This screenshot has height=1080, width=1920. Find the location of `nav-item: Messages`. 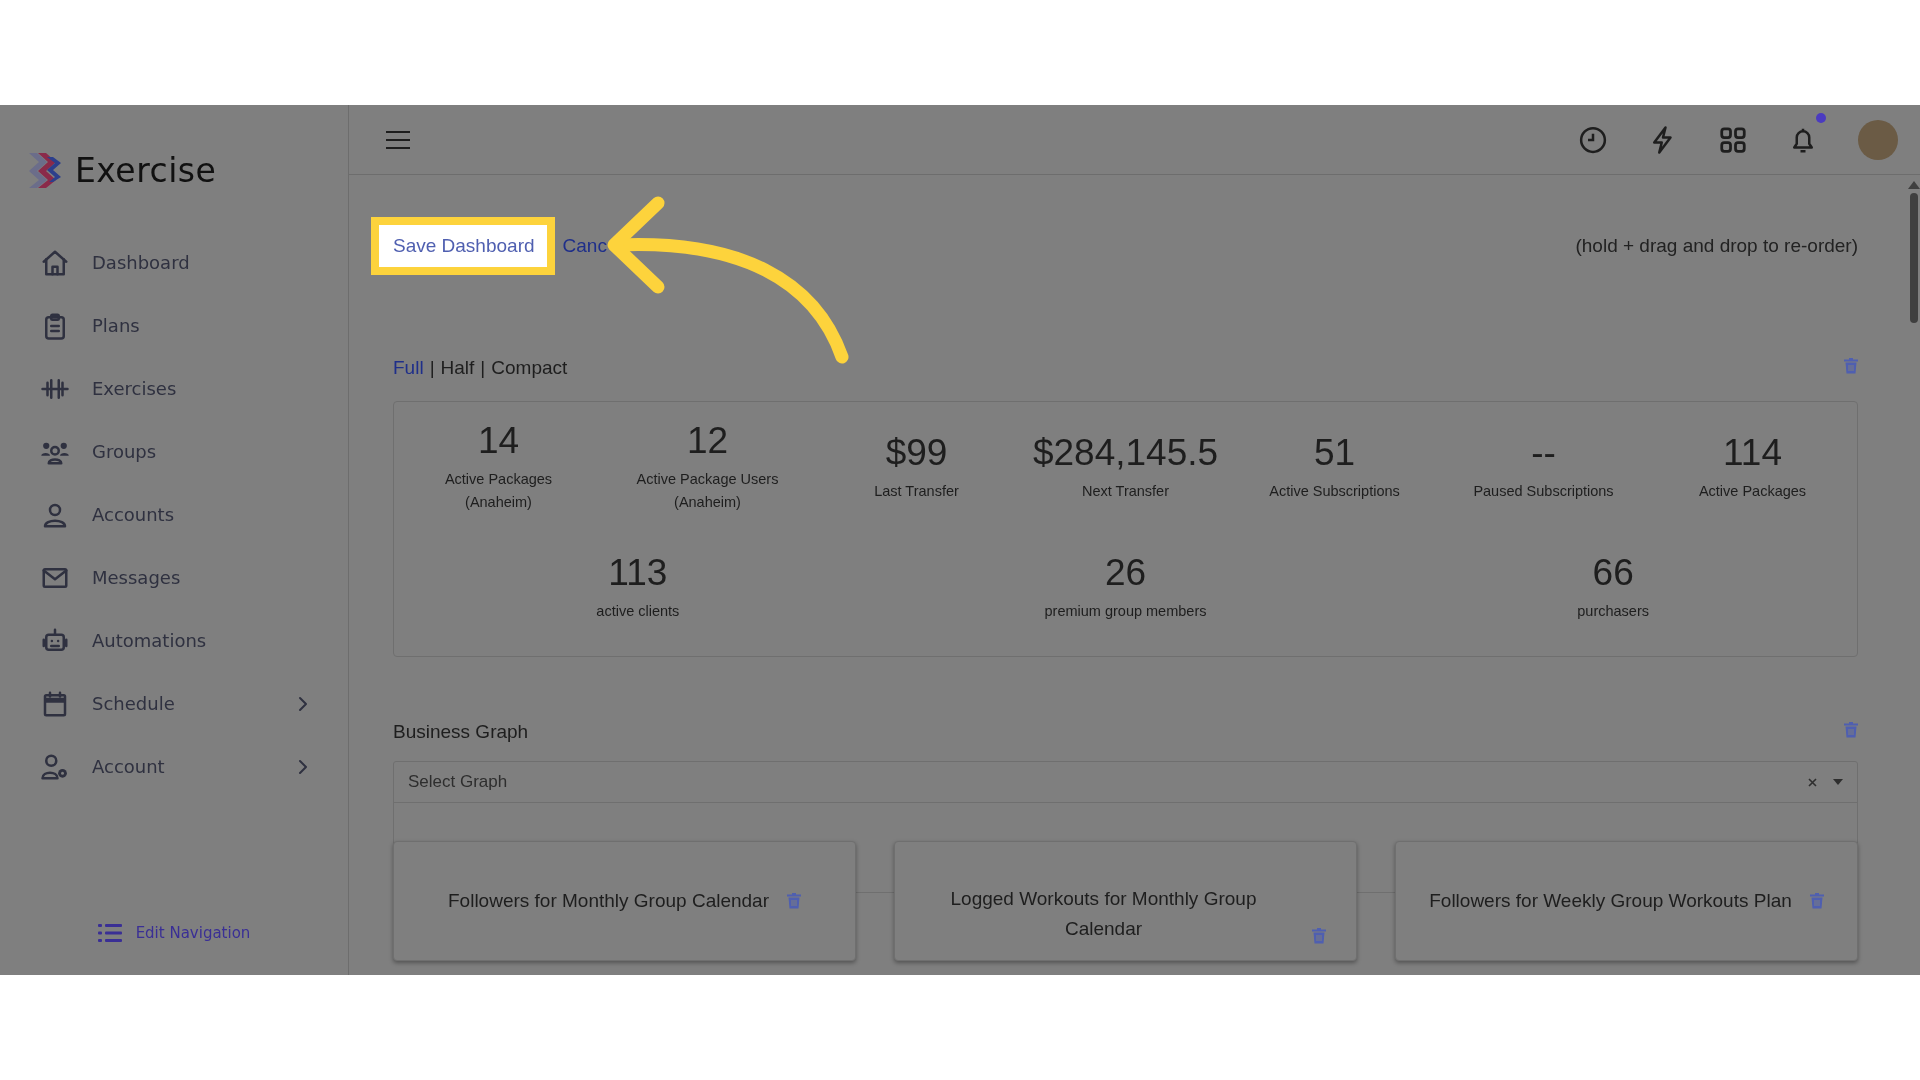

nav-item: Messages is located at coordinates (174, 577).